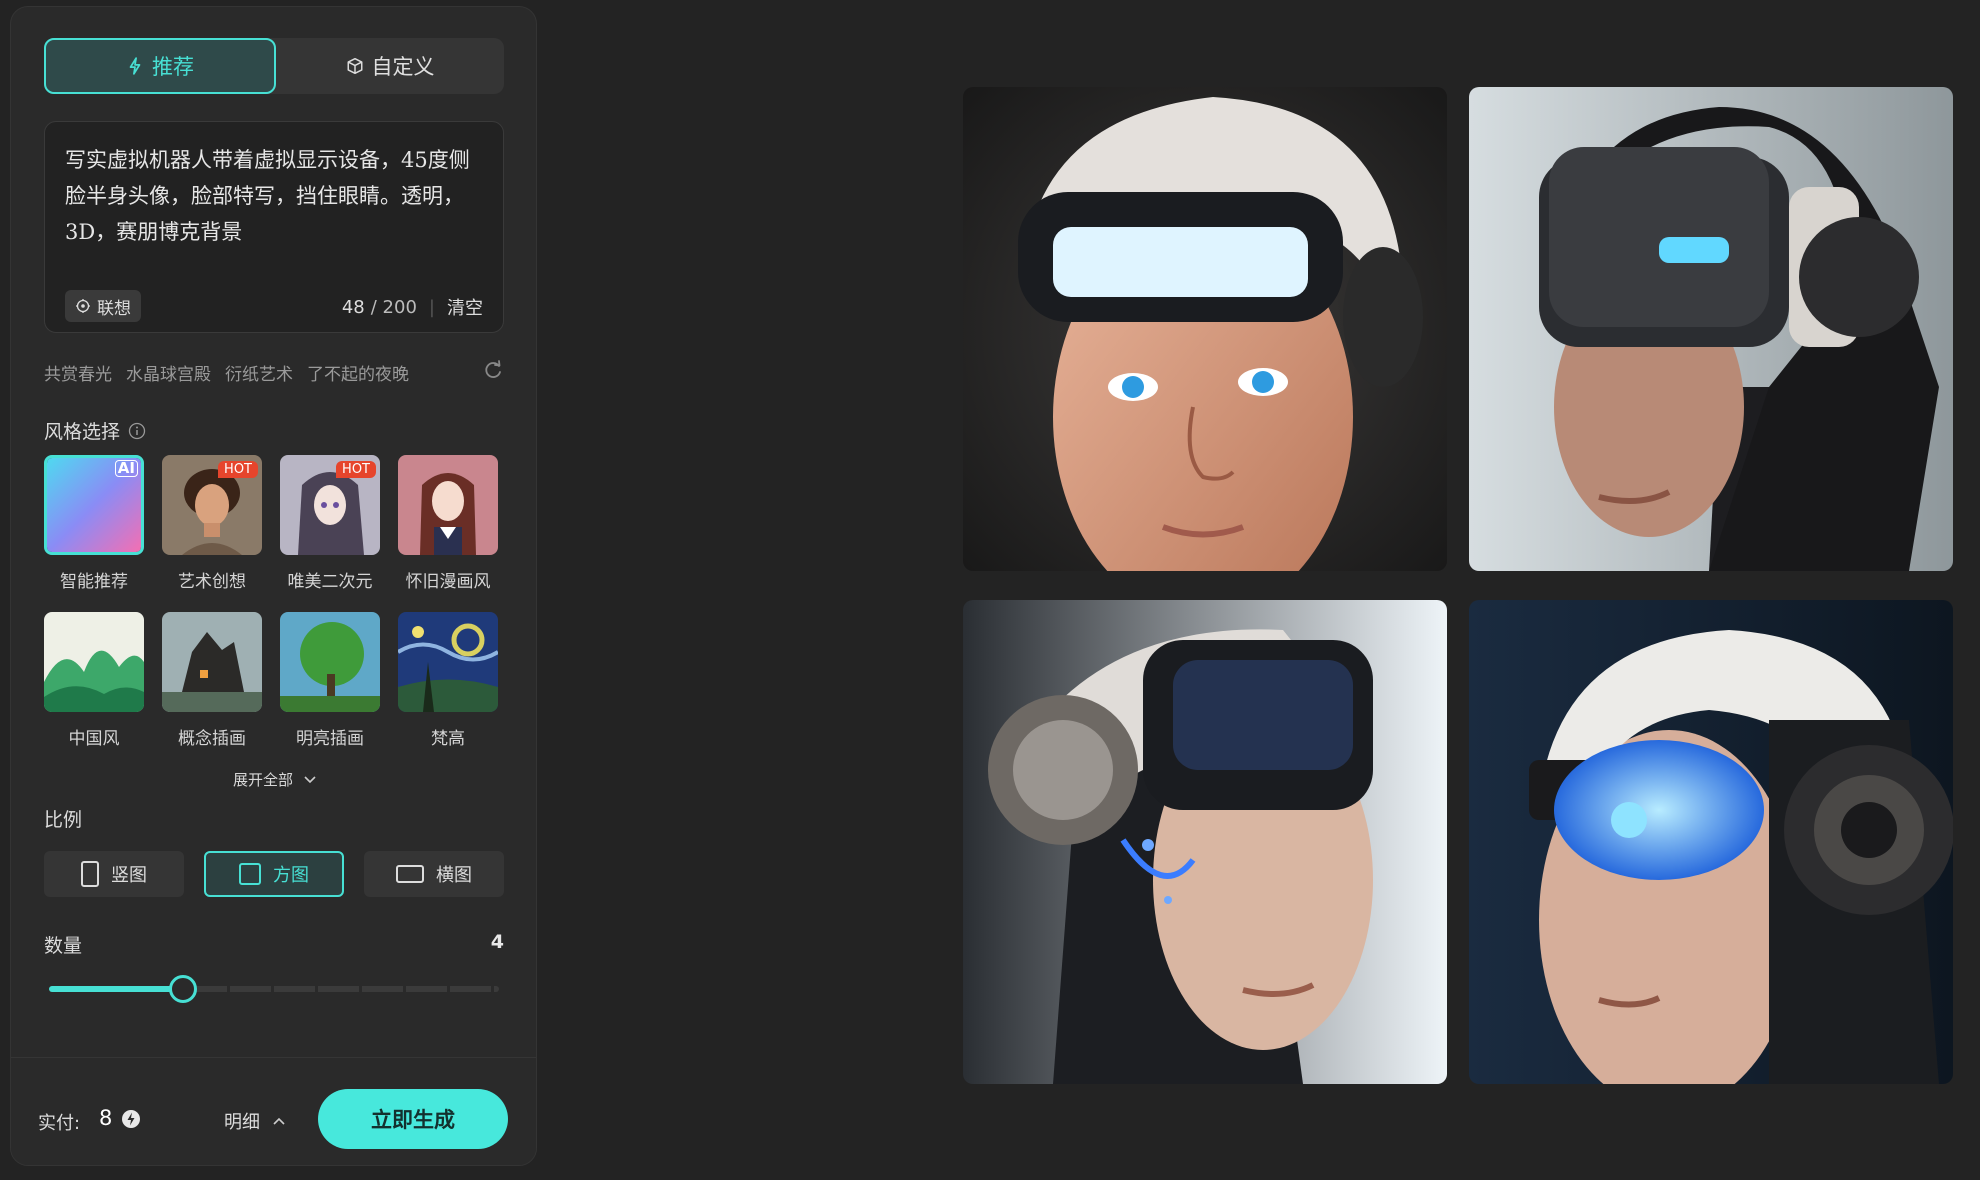 This screenshot has width=1980, height=1180. I want to click on tab-recommend-label: 推荐, so click(173, 67).